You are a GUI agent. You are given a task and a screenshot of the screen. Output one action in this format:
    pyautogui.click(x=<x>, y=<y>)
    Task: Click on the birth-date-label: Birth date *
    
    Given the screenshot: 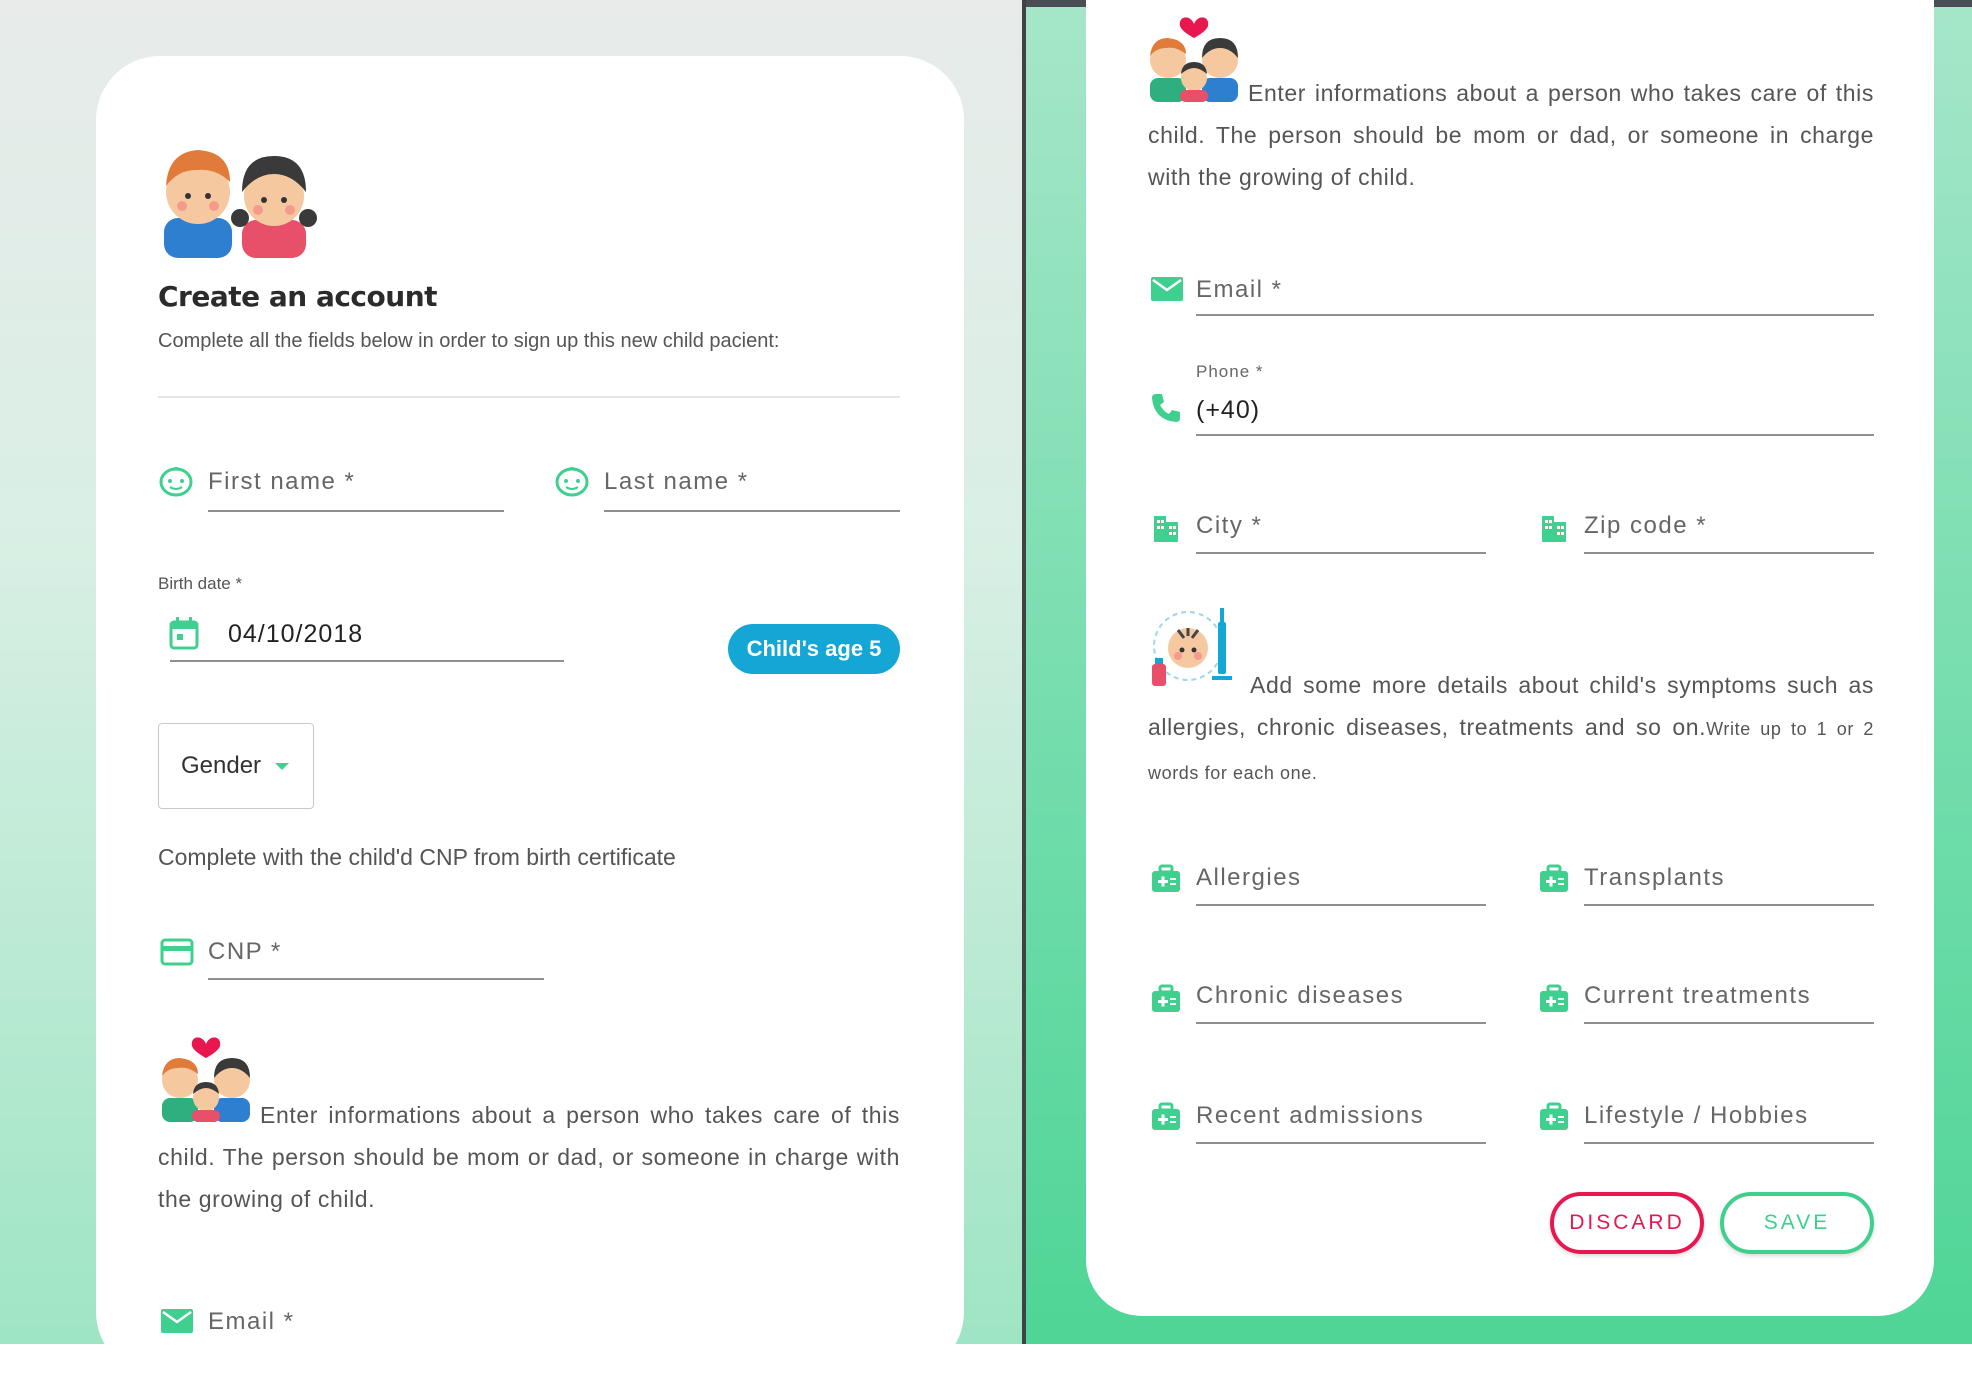 What is the action you would take?
    pyautogui.click(x=200, y=583)
    